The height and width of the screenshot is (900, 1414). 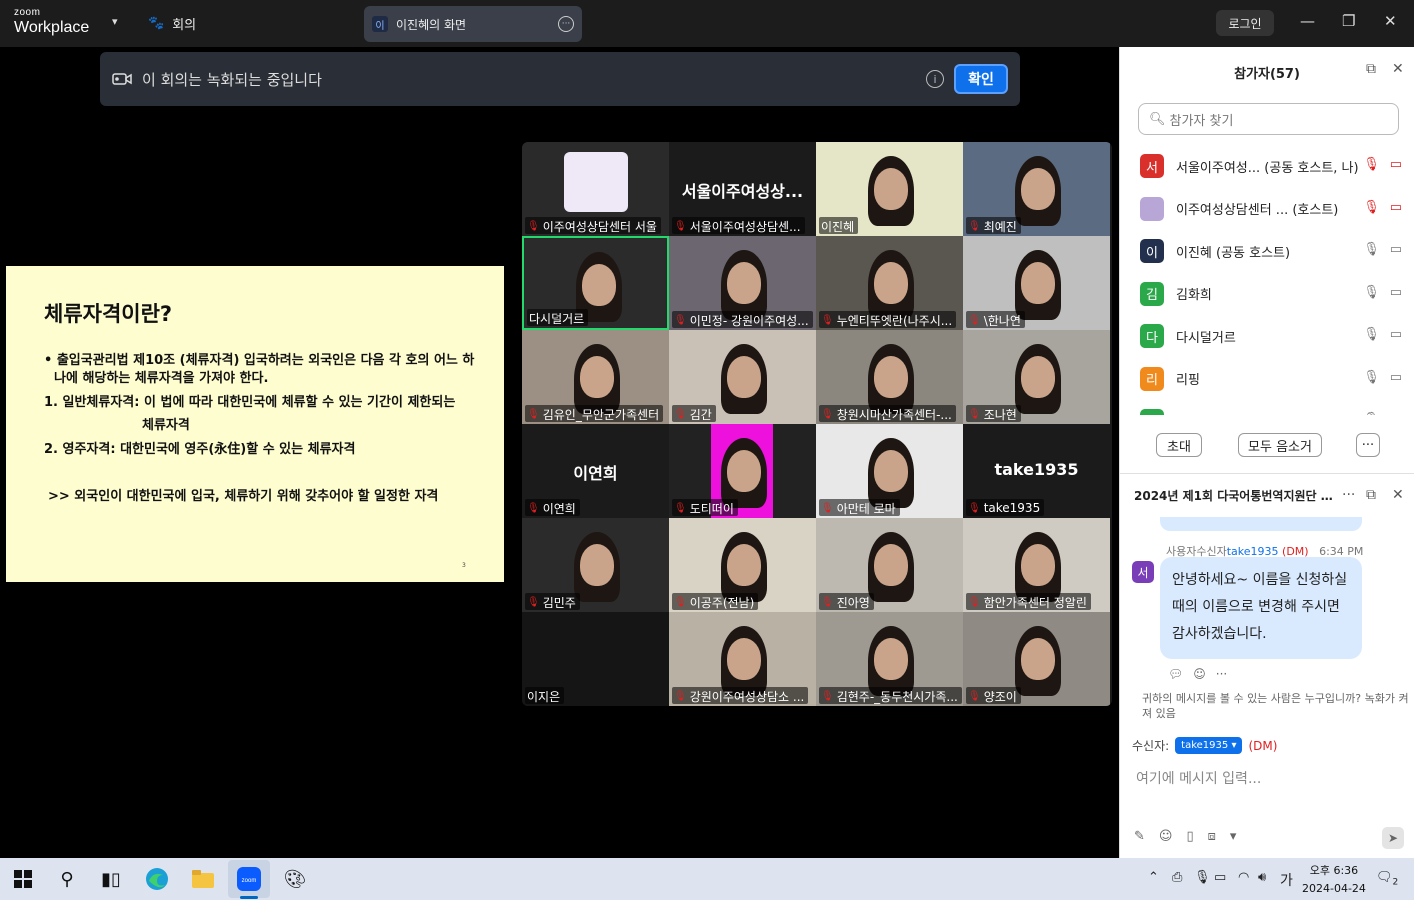 What do you see at coordinates (1348, 21) in the screenshot?
I see `restore-icon: ❐` at bounding box center [1348, 21].